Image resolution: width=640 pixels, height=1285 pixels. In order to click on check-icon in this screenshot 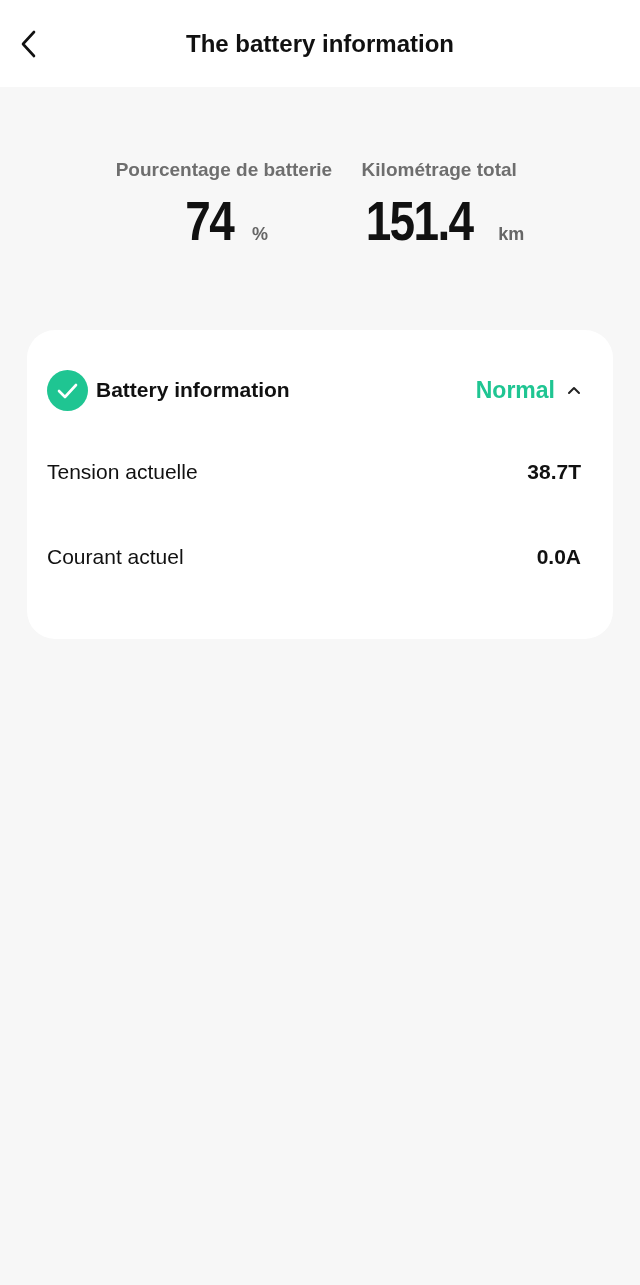, I will do `click(67, 390)`.